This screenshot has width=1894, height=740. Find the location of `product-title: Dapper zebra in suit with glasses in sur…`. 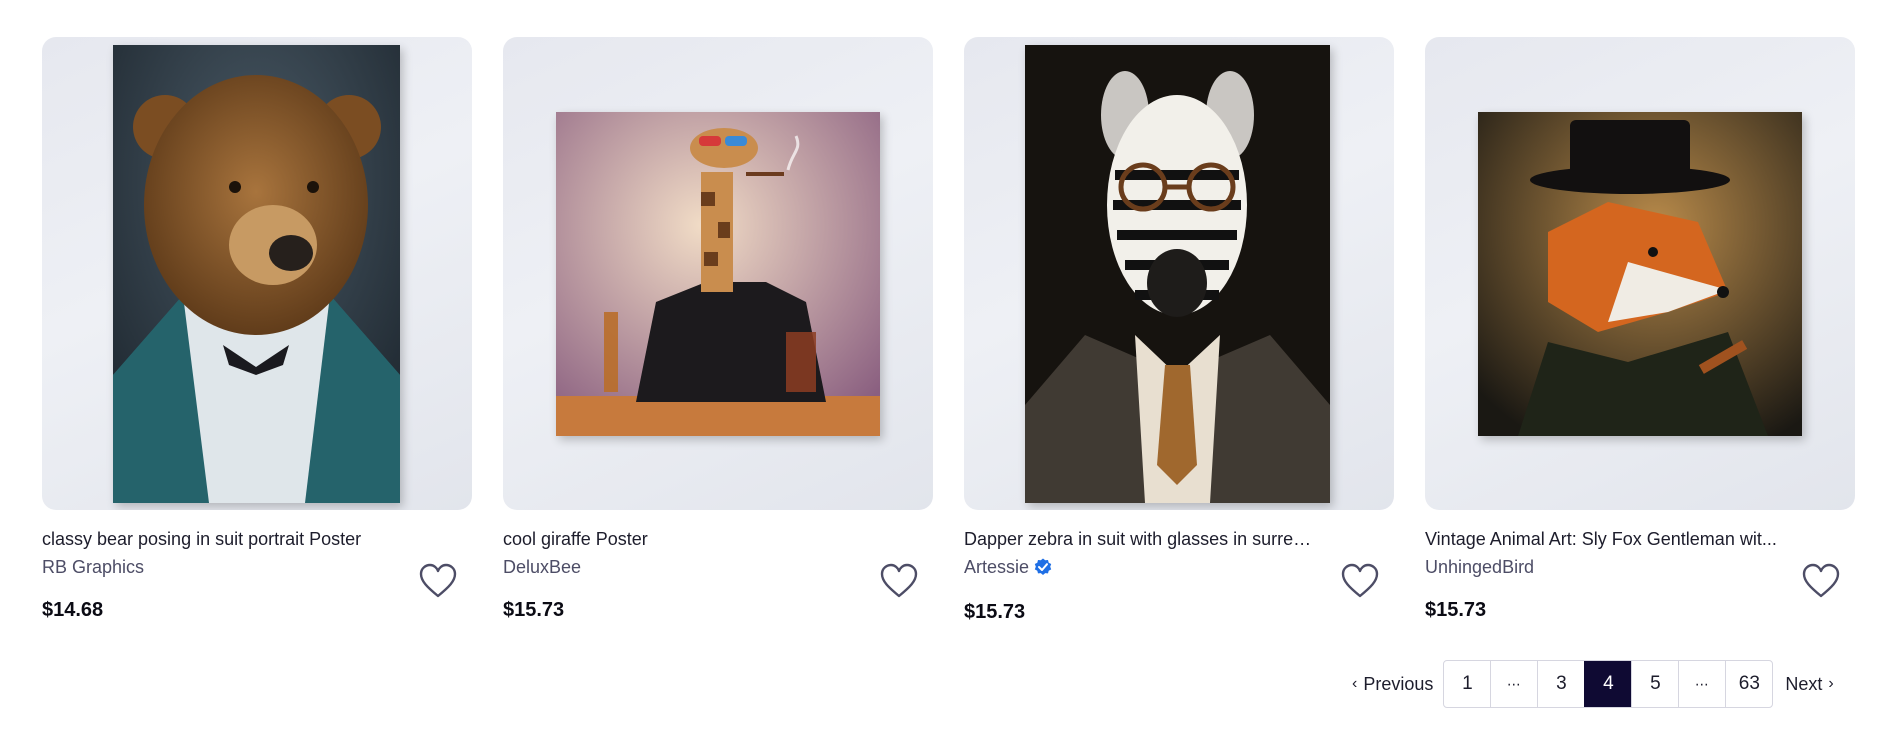

product-title: Dapper zebra in suit with glasses in sur… is located at coordinates (1140, 539).